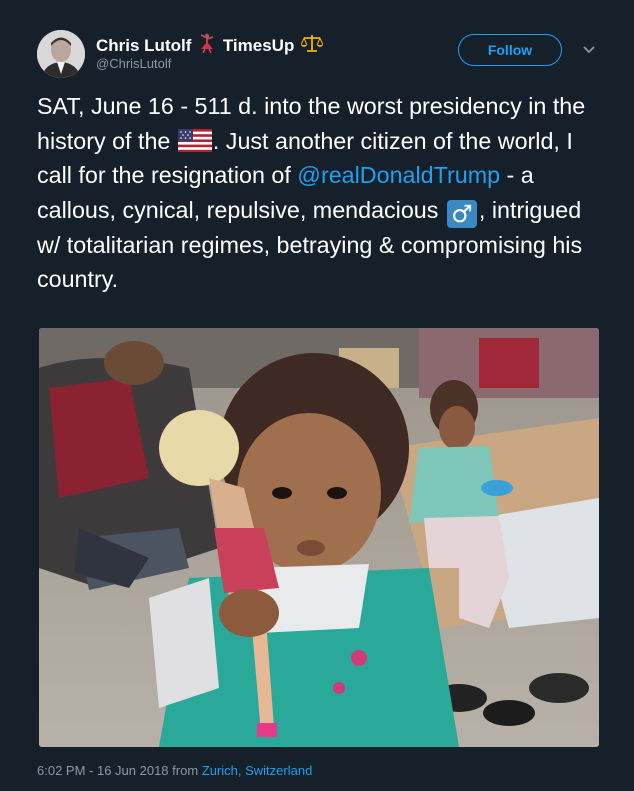  Describe the element at coordinates (207, 45) in the screenshot. I see `dancer-emoji-icon` at that location.